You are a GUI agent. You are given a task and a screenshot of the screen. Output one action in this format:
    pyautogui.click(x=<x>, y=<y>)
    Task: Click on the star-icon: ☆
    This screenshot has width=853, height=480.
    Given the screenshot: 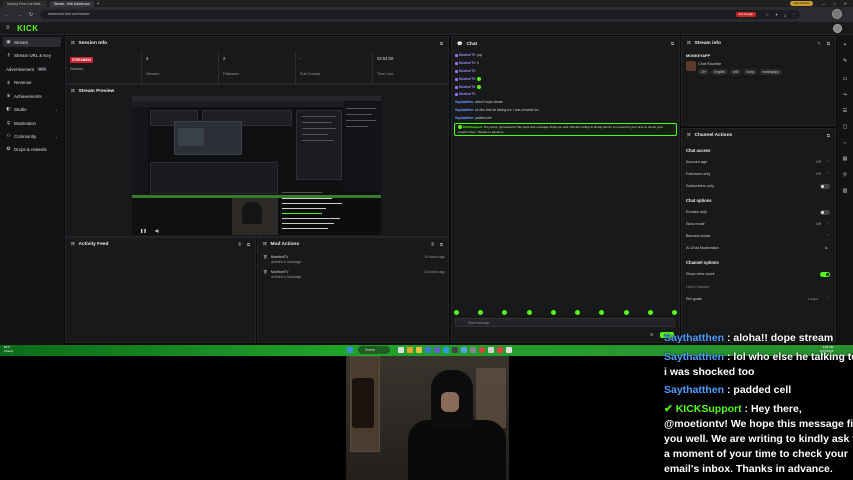 What is the action you would take?
    pyautogui.click(x=767, y=14)
    